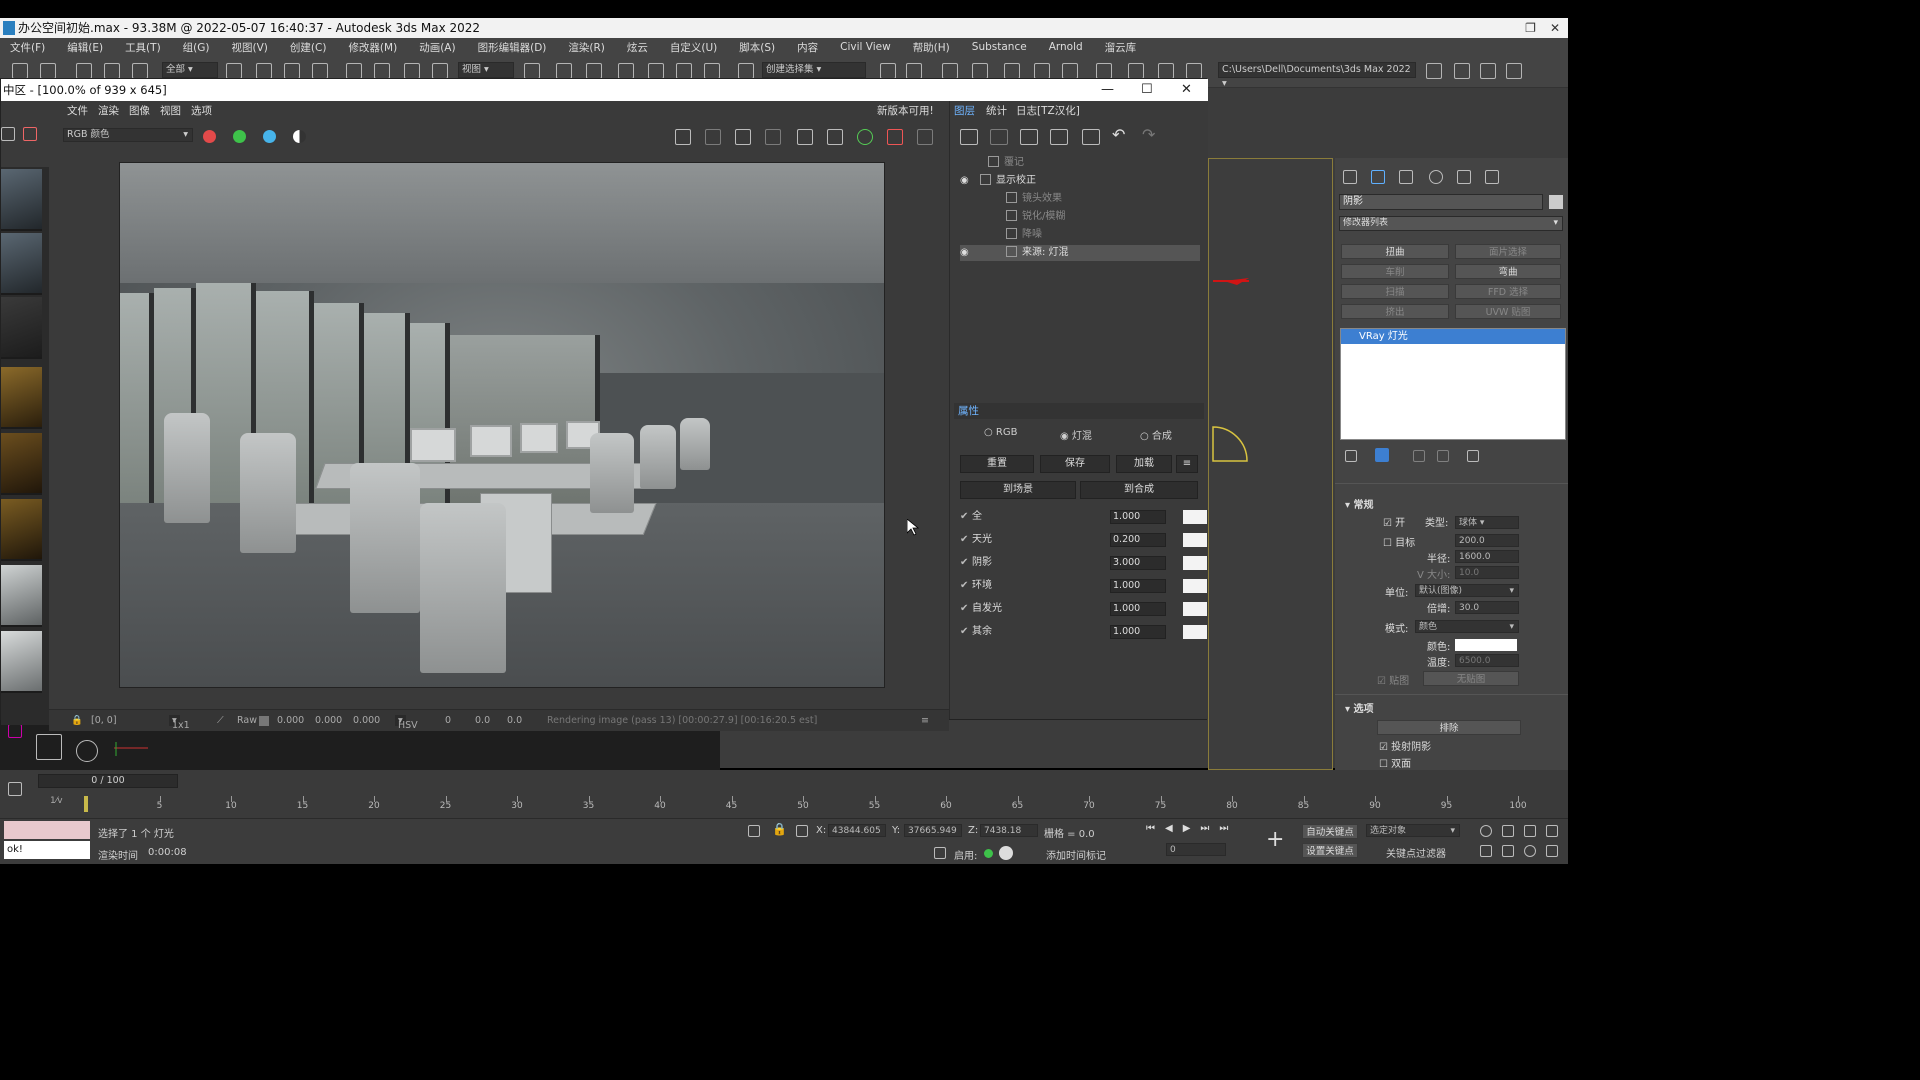 This screenshot has width=1920, height=1080. I want to click on menu-animation: 动画(A), so click(437, 47).